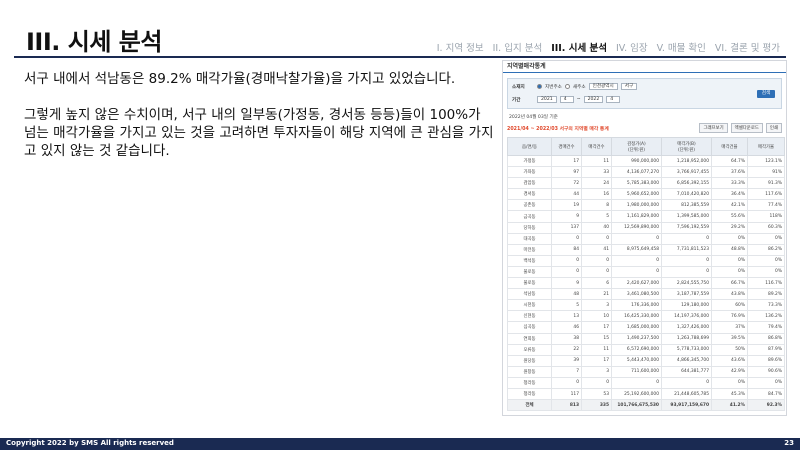  Describe the element at coordinates (529, 371) in the screenshot. I see `table-cell: 원창동` at that location.